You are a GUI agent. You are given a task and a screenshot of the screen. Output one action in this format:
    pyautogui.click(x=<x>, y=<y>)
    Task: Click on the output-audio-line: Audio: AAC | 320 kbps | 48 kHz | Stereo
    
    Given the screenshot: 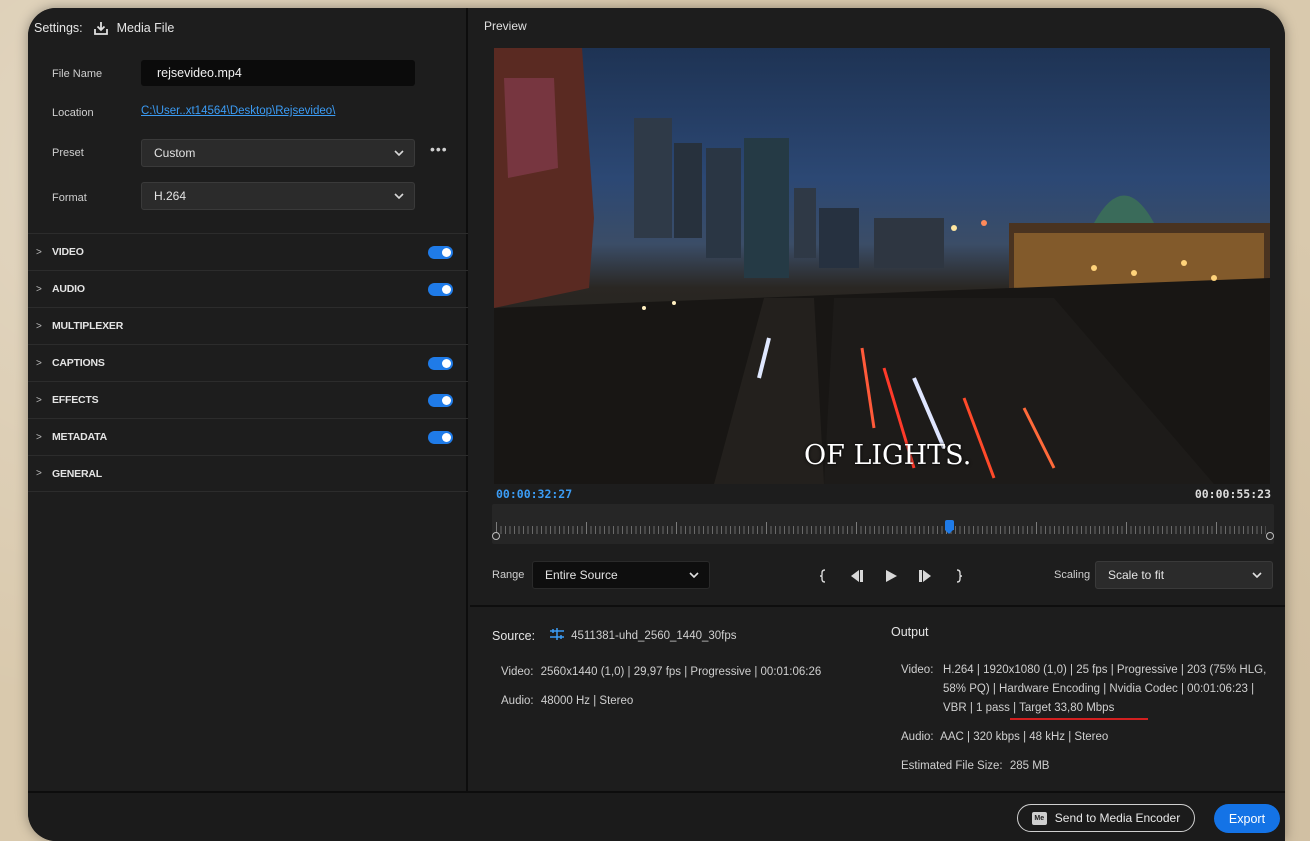 What is the action you would take?
    pyautogui.click(x=1004, y=737)
    